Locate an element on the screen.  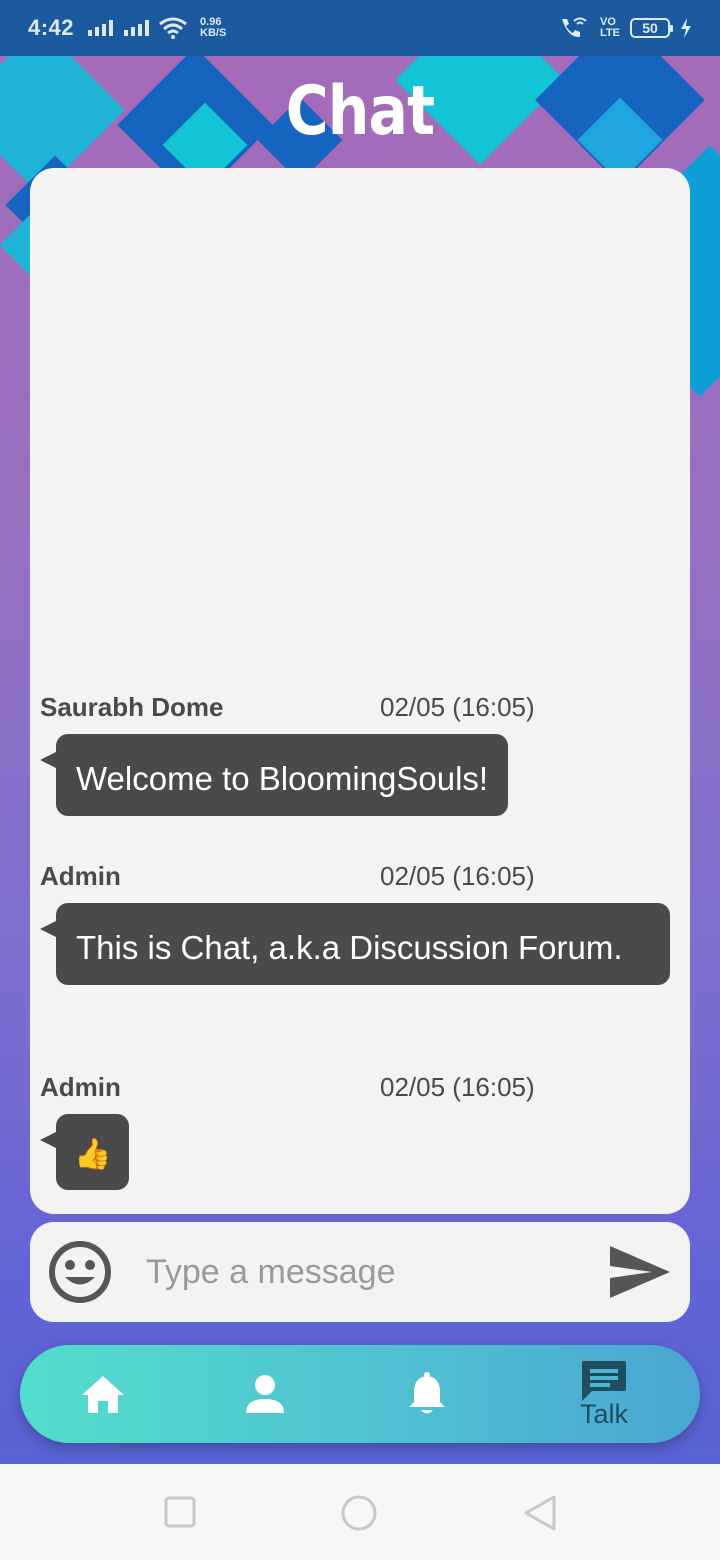
home-icon is located at coordinates (103, 1394).